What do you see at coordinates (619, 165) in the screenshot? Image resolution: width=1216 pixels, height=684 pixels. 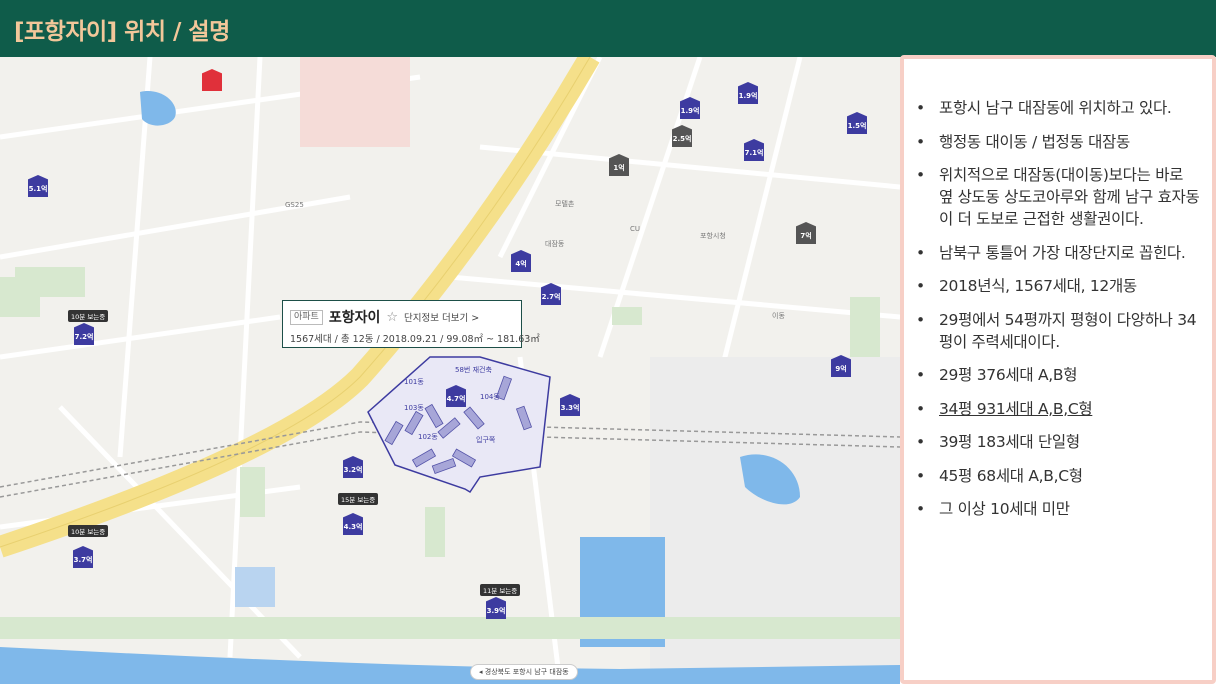 I see `price-pin: 1억` at bounding box center [619, 165].